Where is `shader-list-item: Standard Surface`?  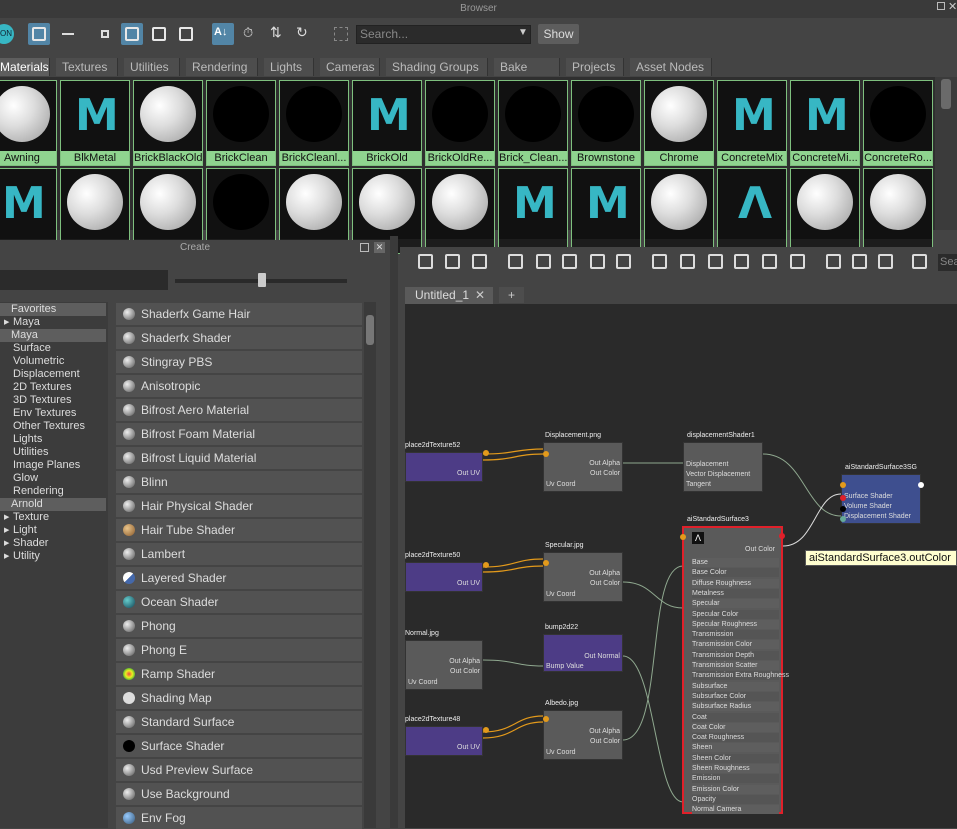
shader-list-item: Standard Surface is located at coordinates (239, 722).